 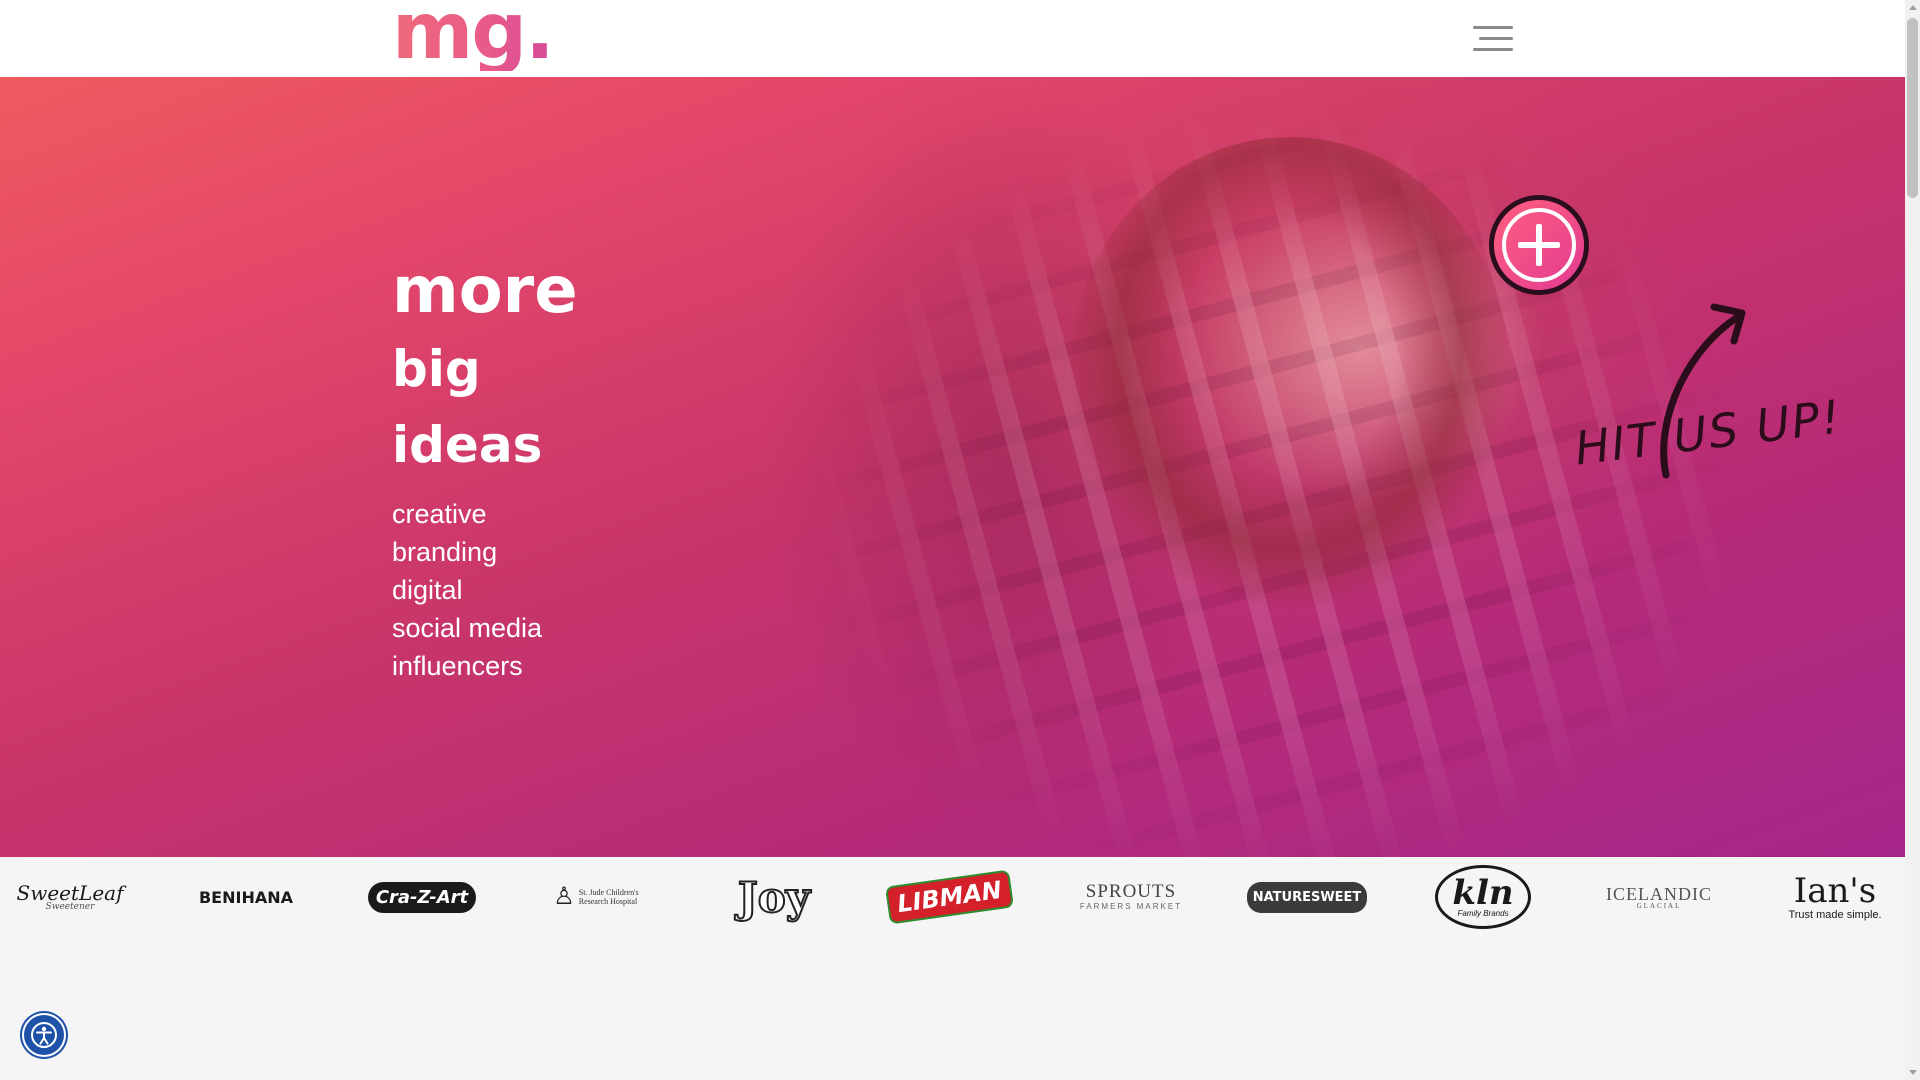 What do you see at coordinates (485, 291) in the screenshot?
I see `headline-word-more: more` at bounding box center [485, 291].